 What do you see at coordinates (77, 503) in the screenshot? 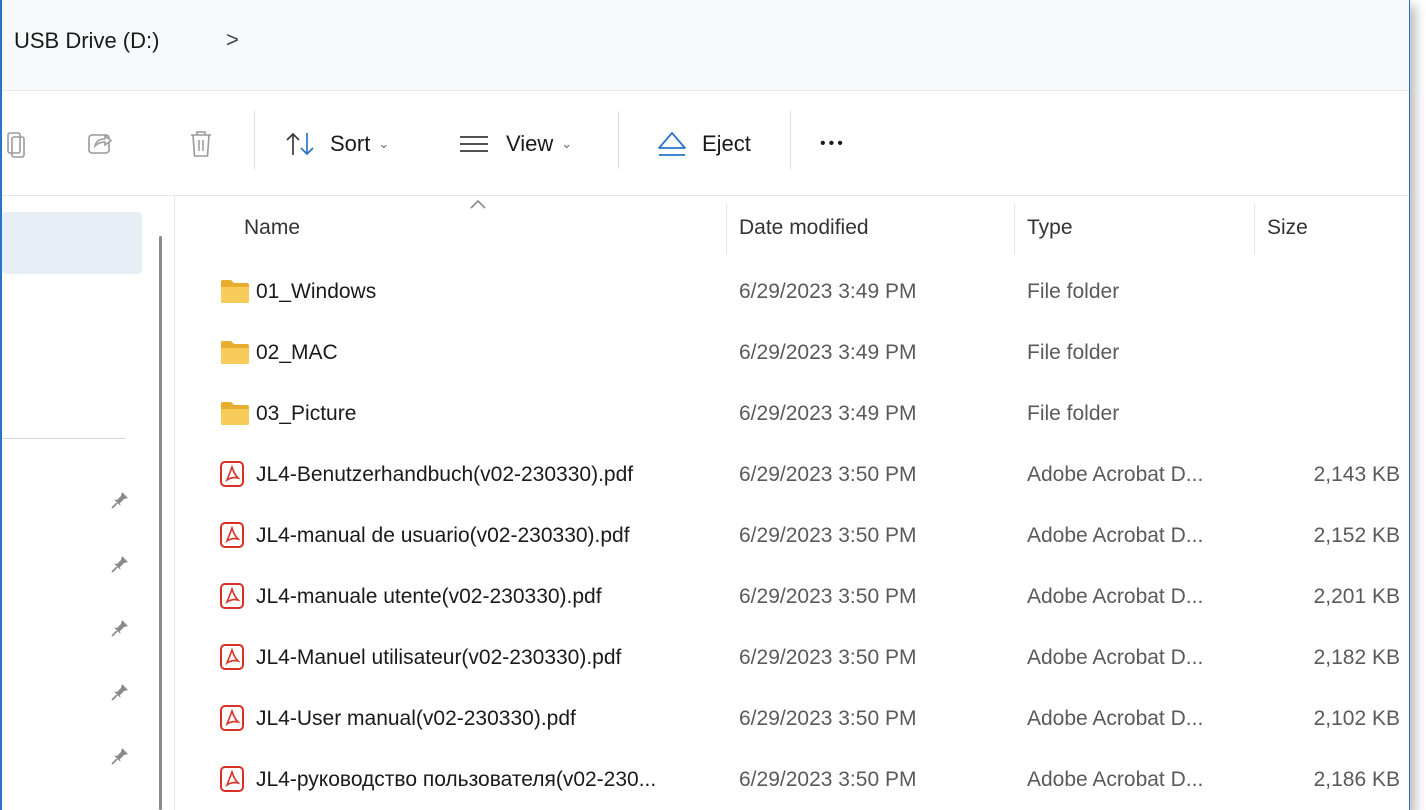
I see `navigation-pane` at bounding box center [77, 503].